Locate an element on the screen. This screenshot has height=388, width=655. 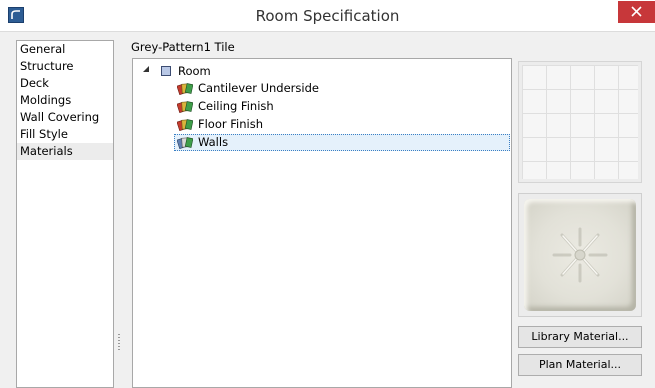
texture-preview is located at coordinates (580, 255).